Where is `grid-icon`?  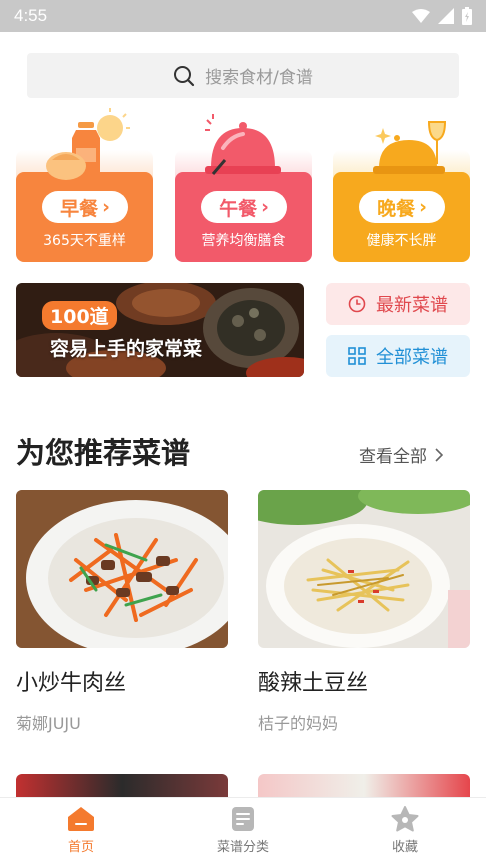
grid-icon is located at coordinates (357, 356).